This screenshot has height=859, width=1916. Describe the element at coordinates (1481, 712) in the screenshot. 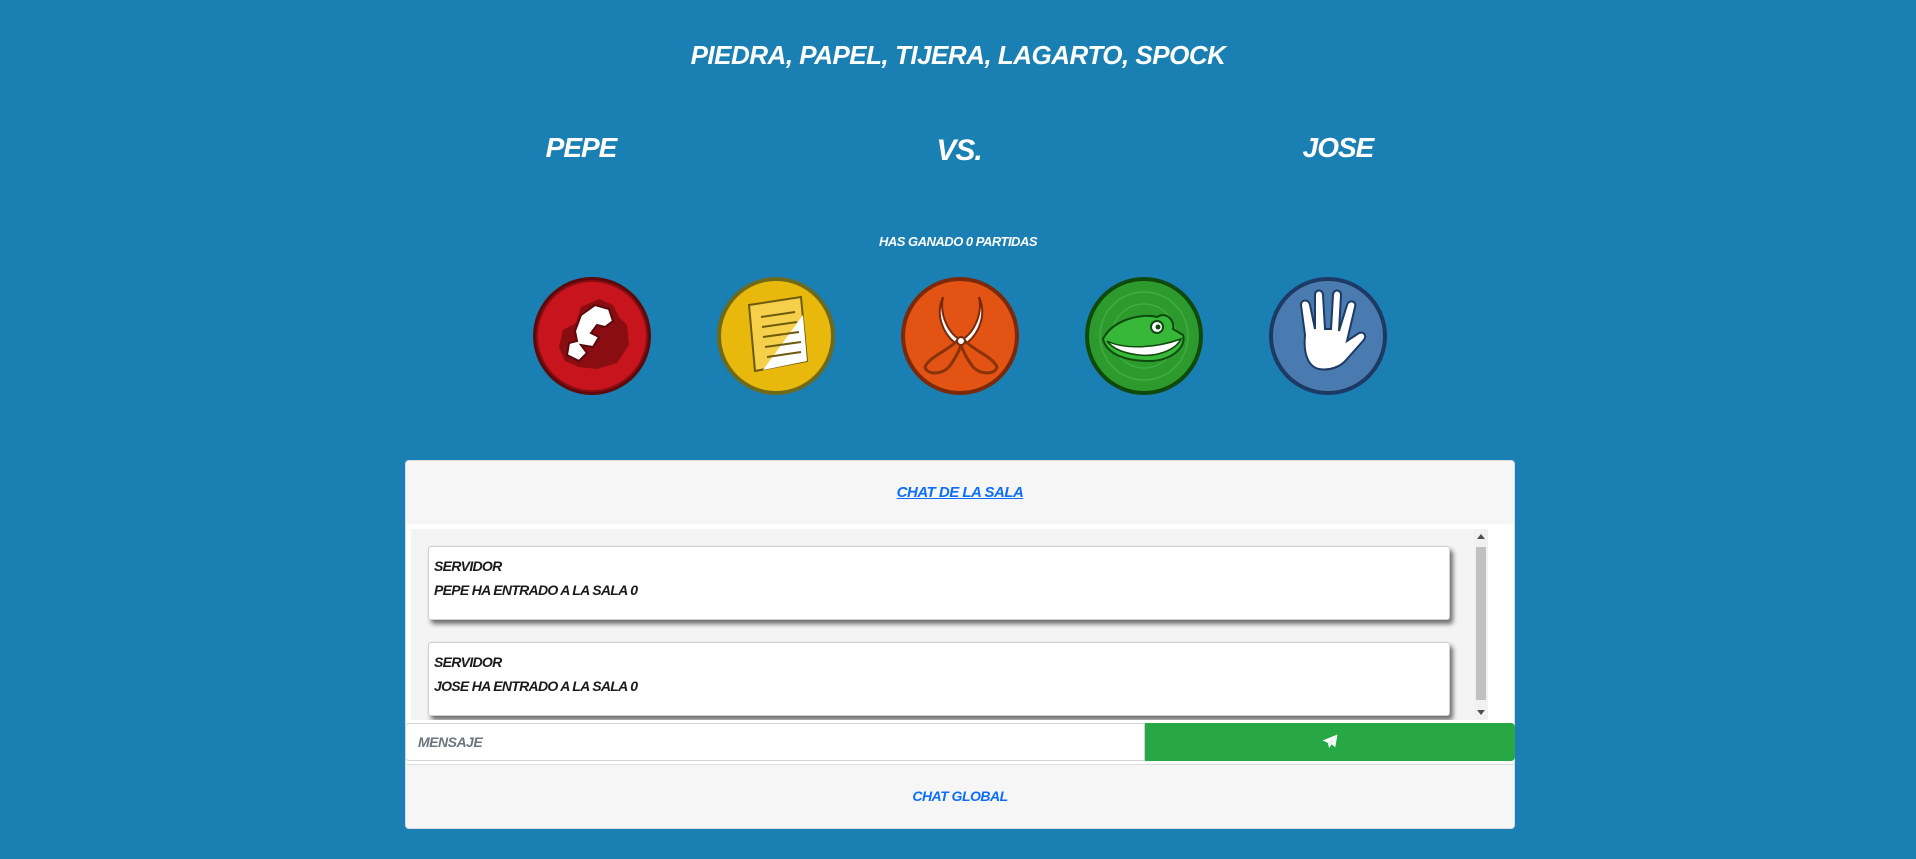

I see `scroll-down-arrow` at that location.